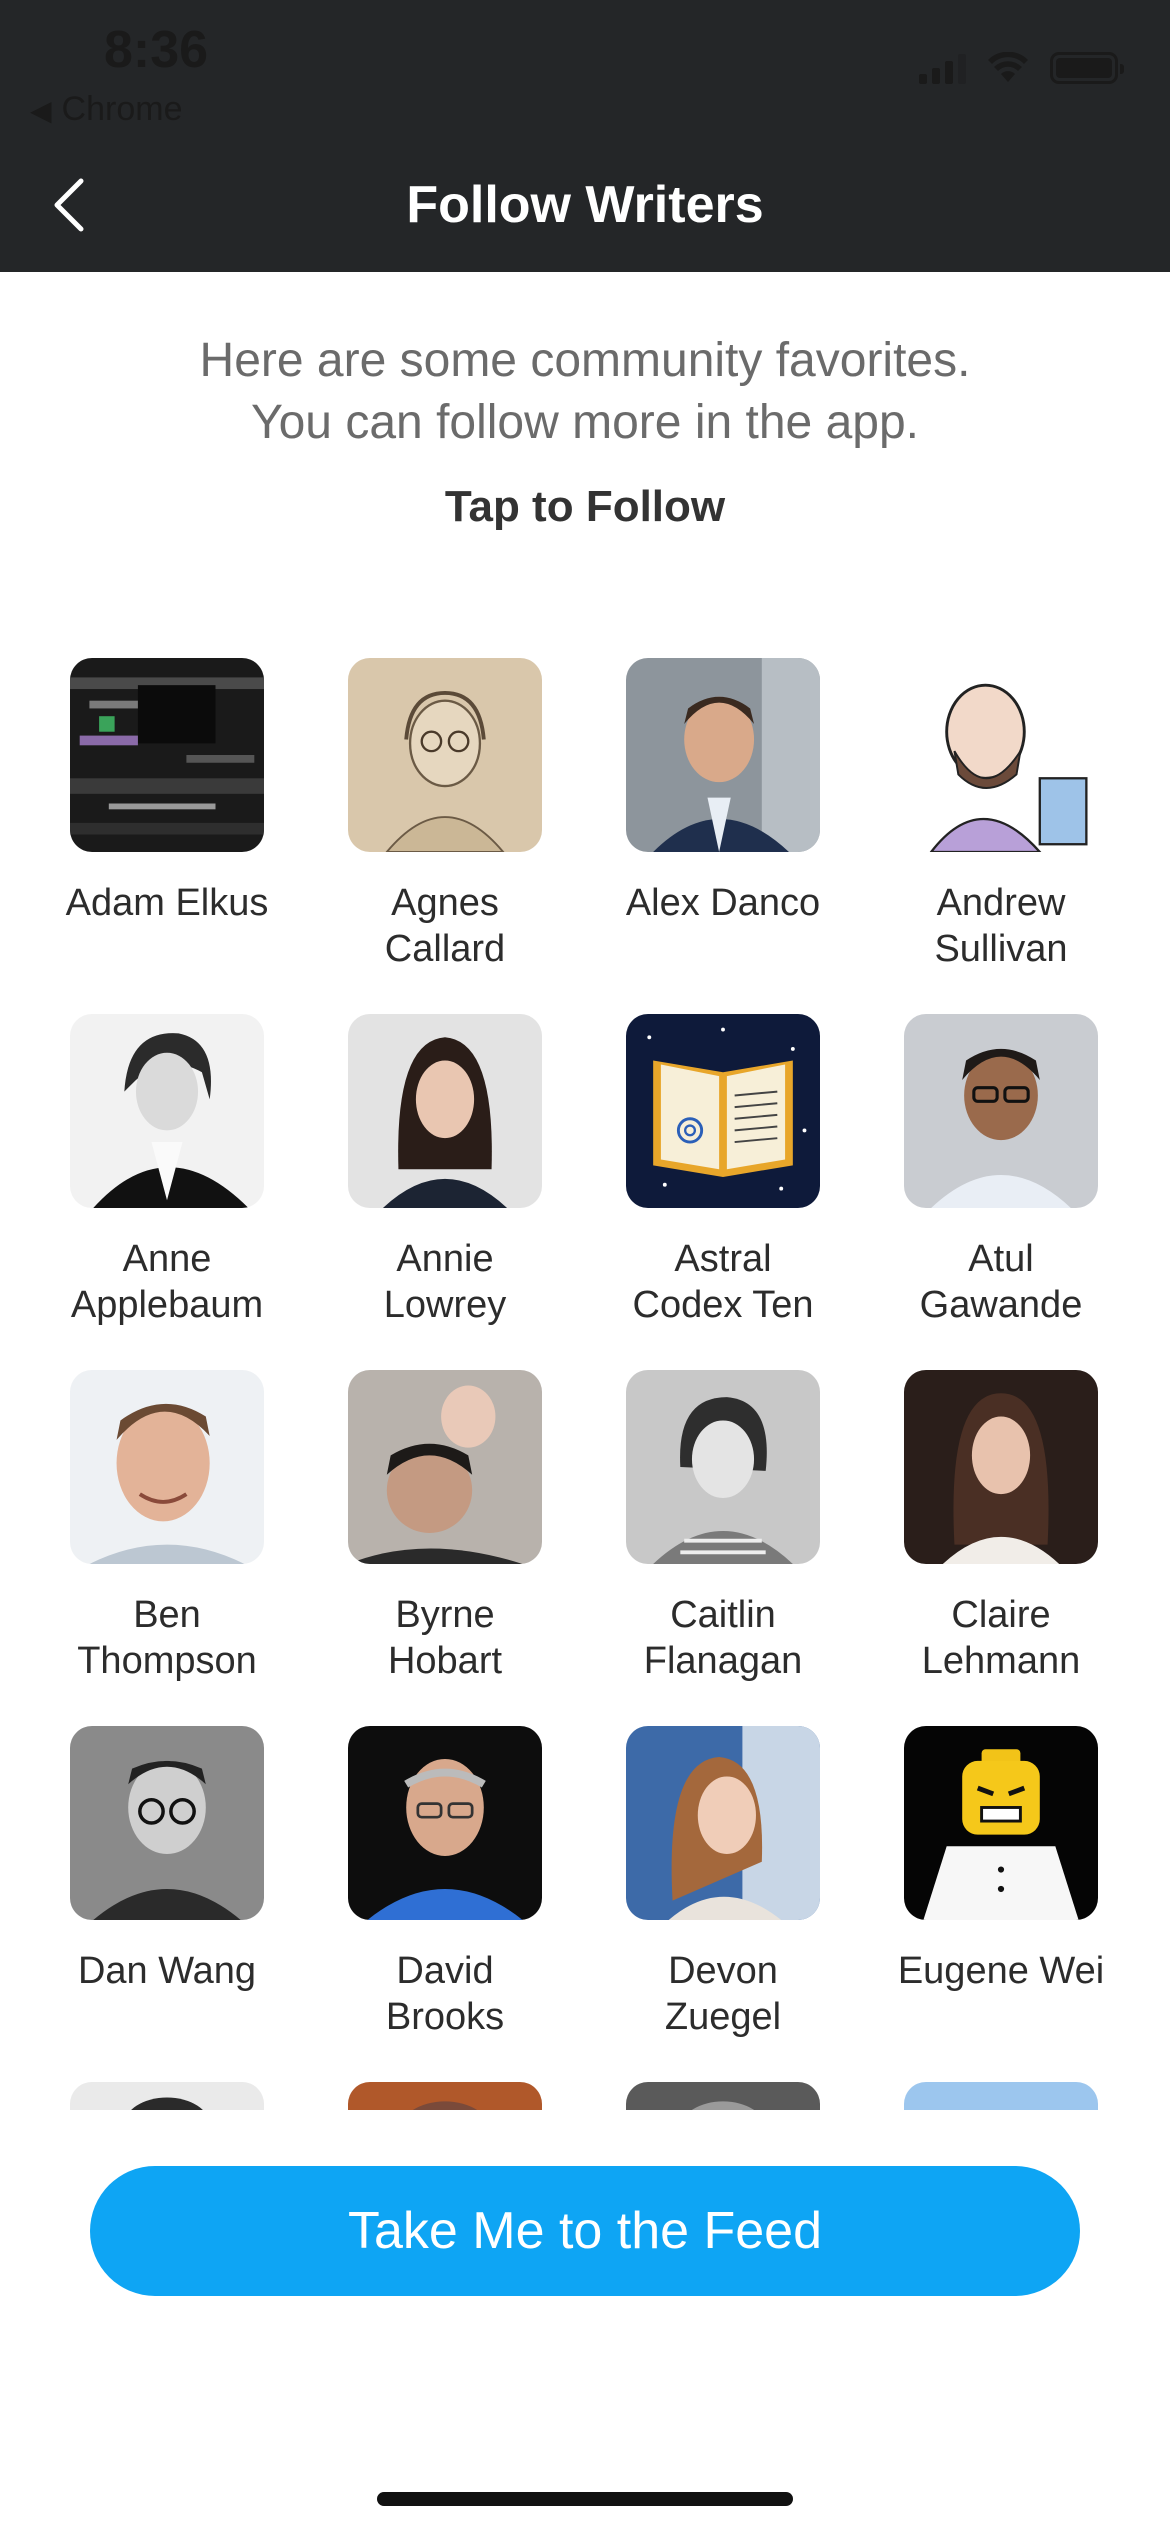  I want to click on writer-annie-lowrey: Annie Lowrey, so click(445, 1171).